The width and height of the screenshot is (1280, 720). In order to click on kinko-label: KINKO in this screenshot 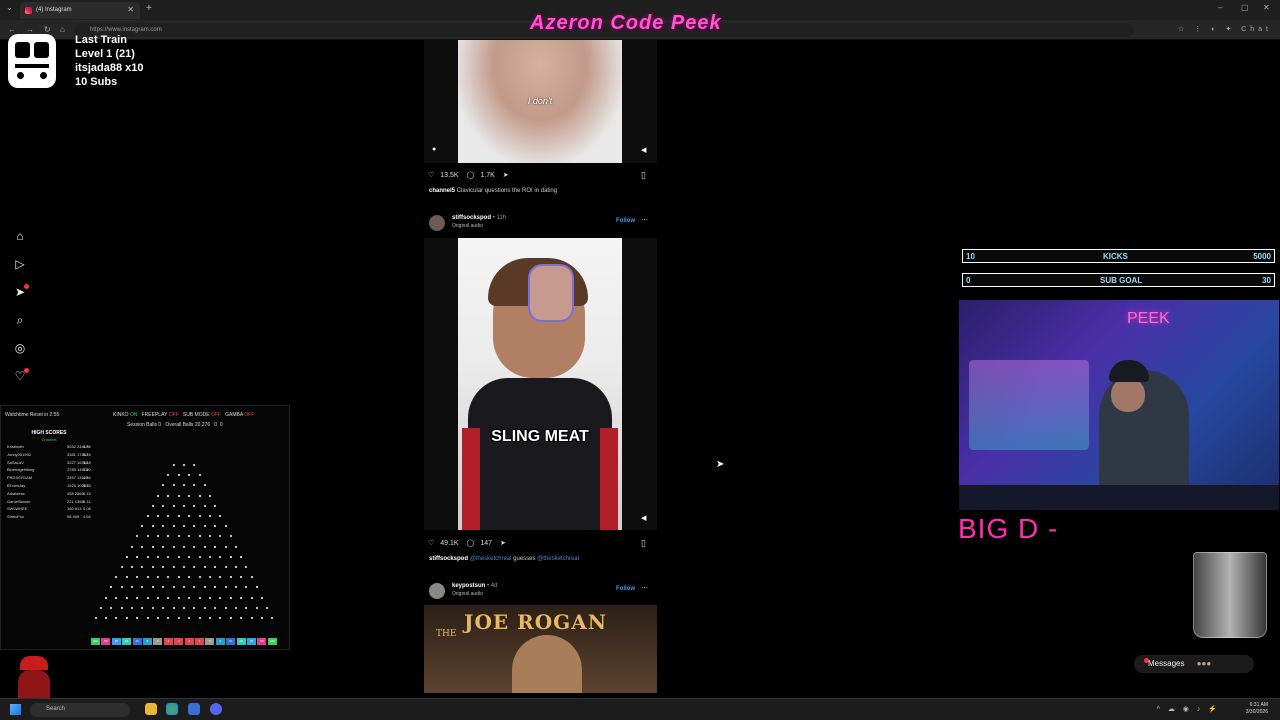, I will do `click(121, 415)`.